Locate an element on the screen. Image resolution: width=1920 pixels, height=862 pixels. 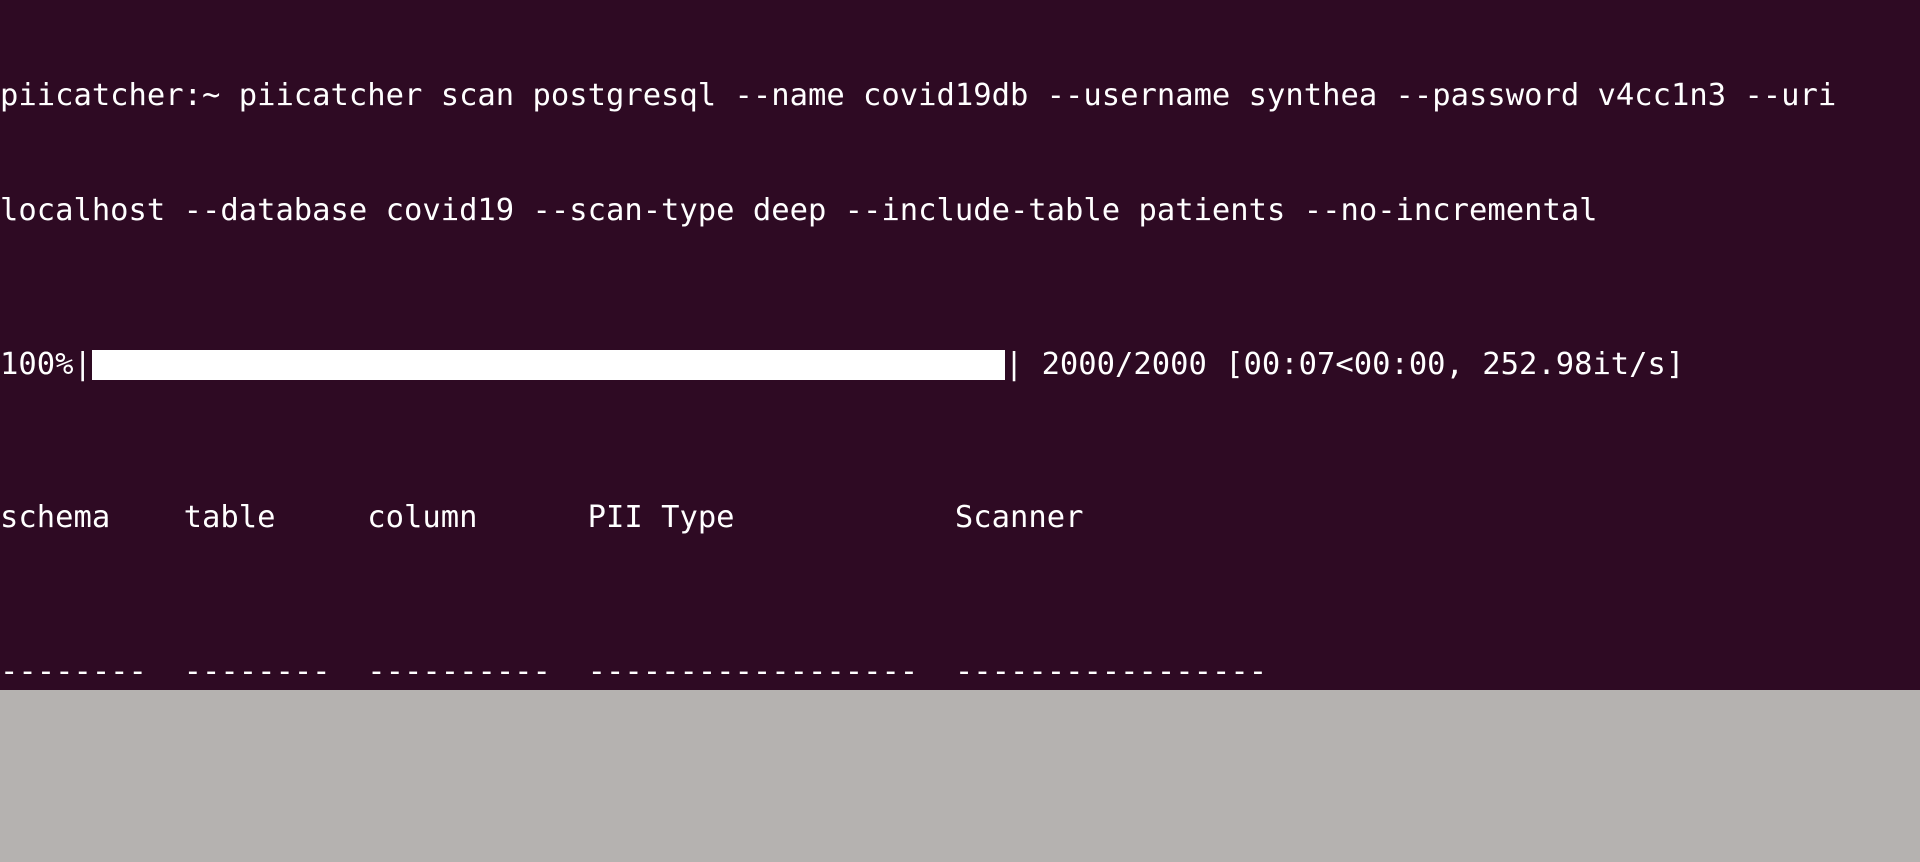
progress-close-bracket: | is located at coordinates (1014, 364).